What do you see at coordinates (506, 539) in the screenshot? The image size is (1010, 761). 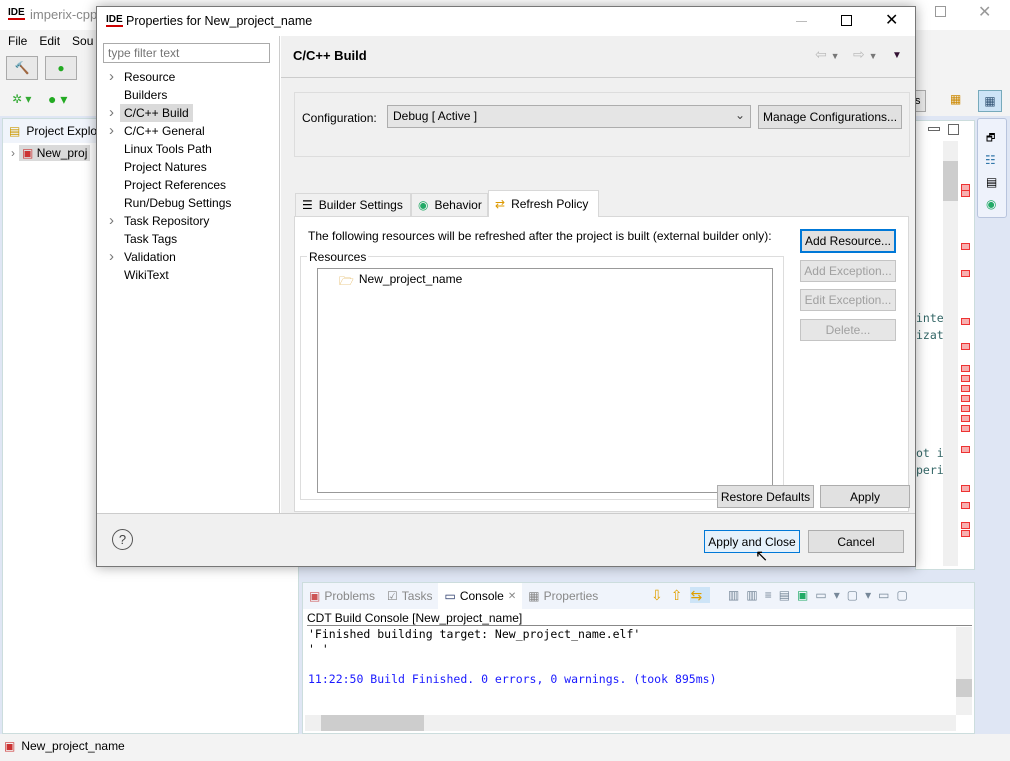 I see `dialog-footer: ? Apply and Close Cancel ↖` at bounding box center [506, 539].